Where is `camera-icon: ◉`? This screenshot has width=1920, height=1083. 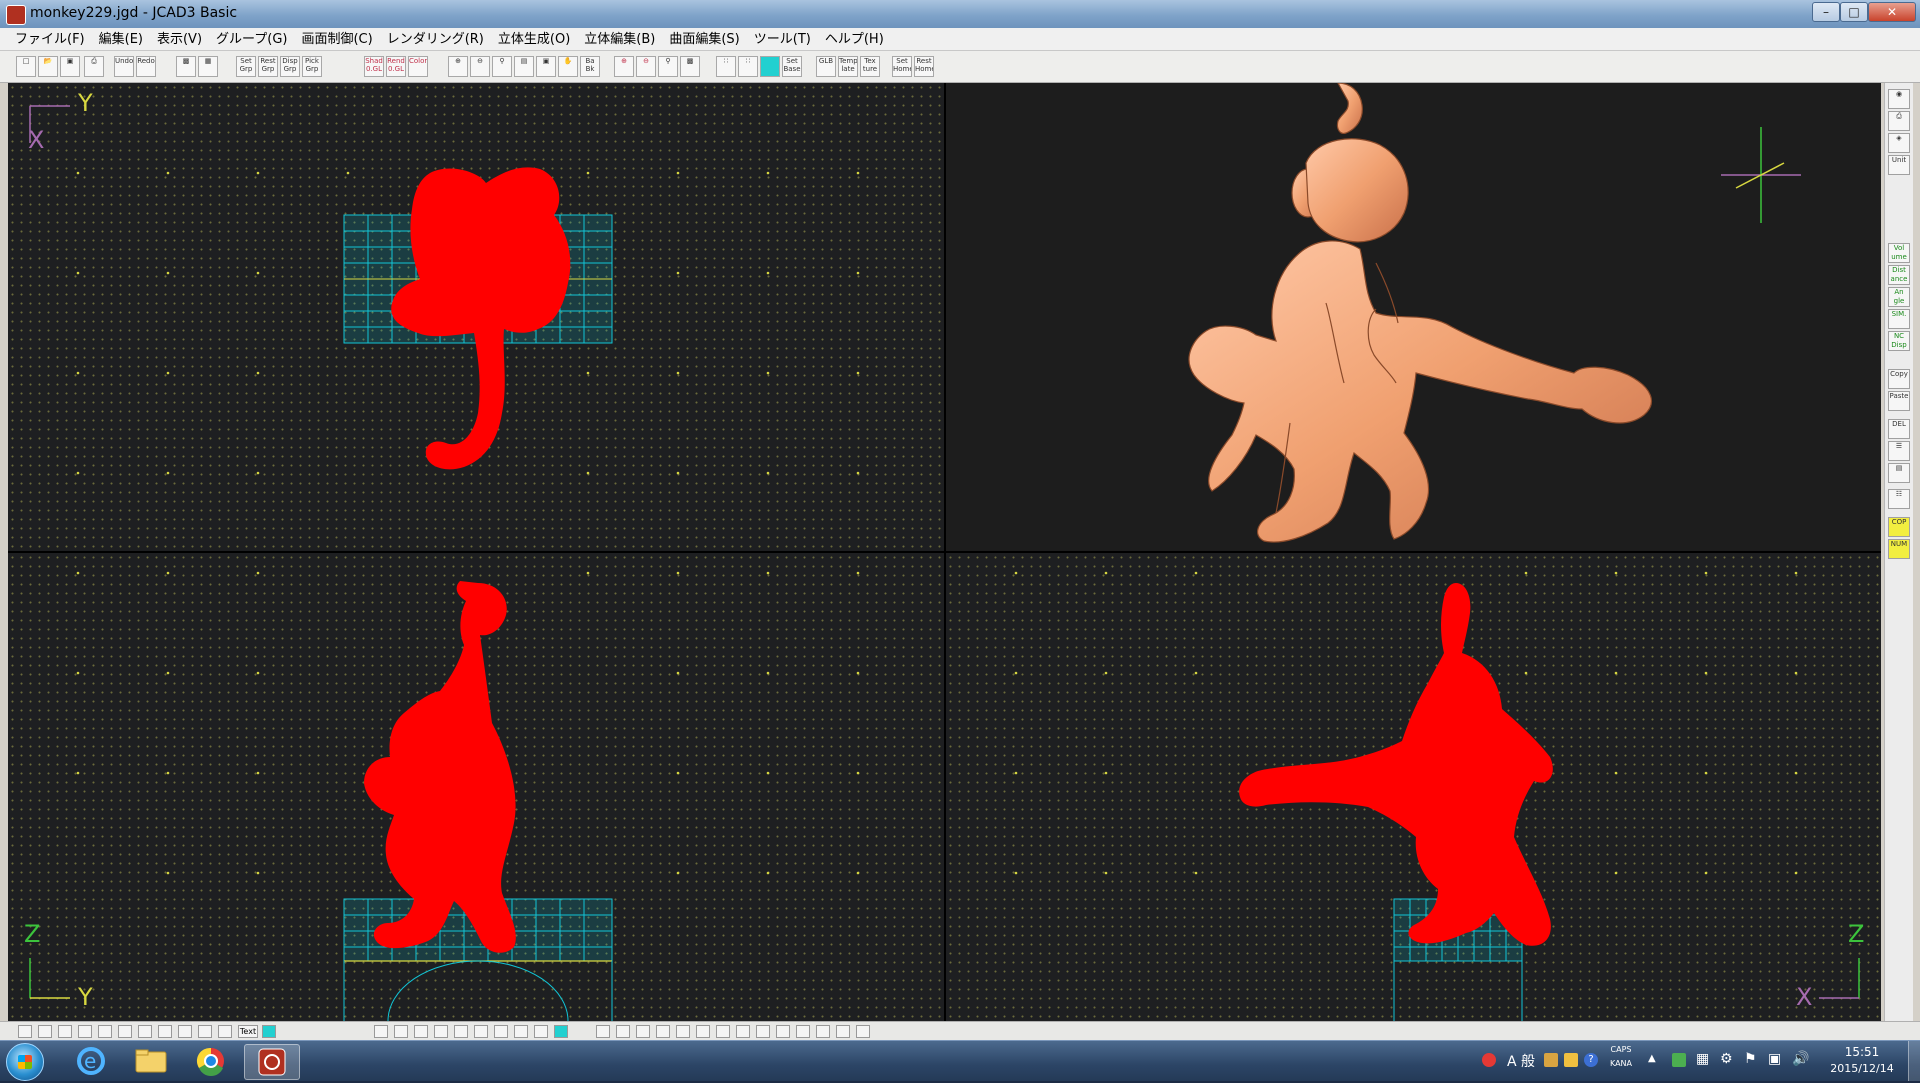
camera-icon: ◉ is located at coordinates (1899, 99).